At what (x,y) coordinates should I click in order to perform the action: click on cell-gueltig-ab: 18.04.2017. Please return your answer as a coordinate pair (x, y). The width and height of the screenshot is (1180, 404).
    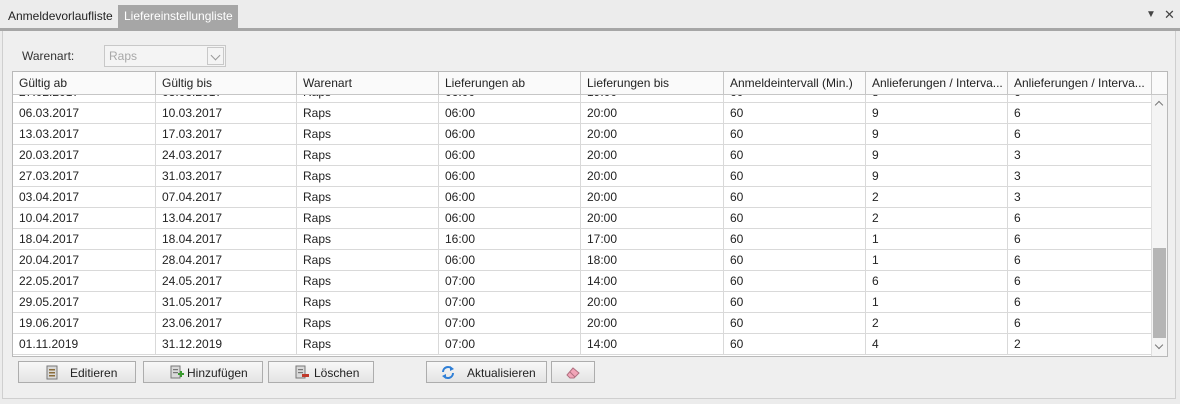
    Looking at the image, I should click on (84, 239).